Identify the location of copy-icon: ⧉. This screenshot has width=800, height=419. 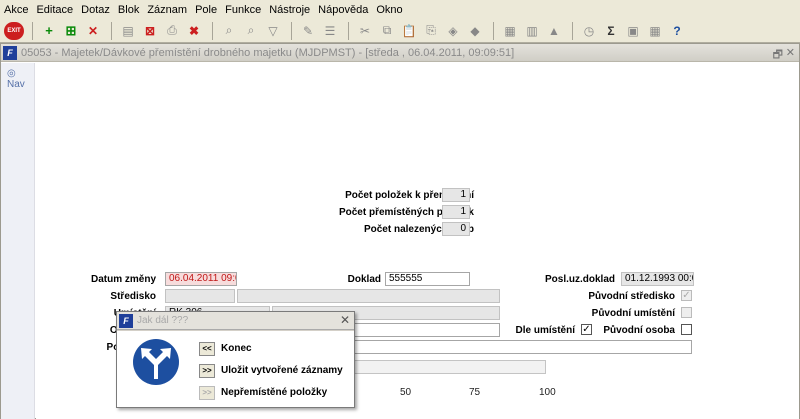
(387, 30).